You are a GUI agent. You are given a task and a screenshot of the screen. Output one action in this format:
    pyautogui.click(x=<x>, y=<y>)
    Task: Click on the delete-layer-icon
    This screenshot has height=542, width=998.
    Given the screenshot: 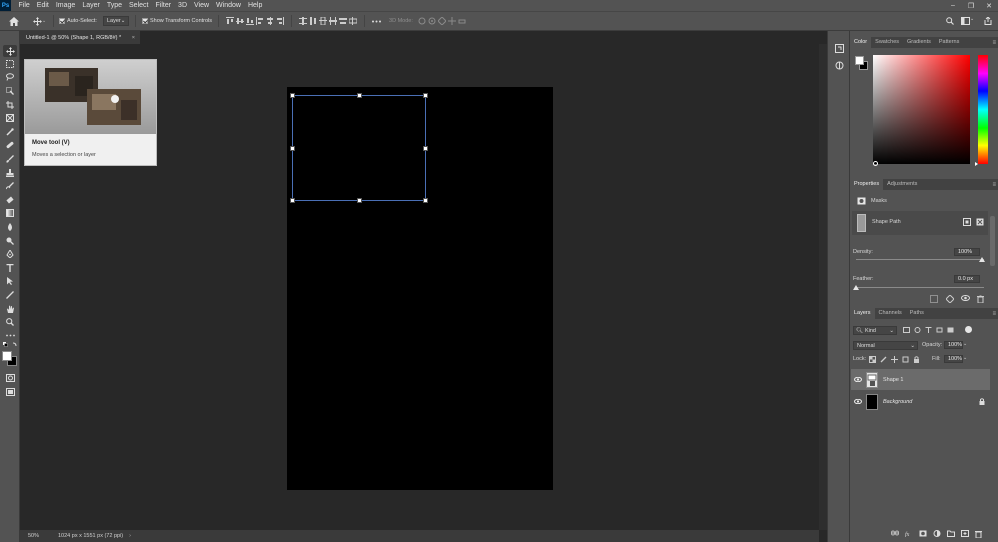 What is the action you would take?
    pyautogui.click(x=978, y=534)
    